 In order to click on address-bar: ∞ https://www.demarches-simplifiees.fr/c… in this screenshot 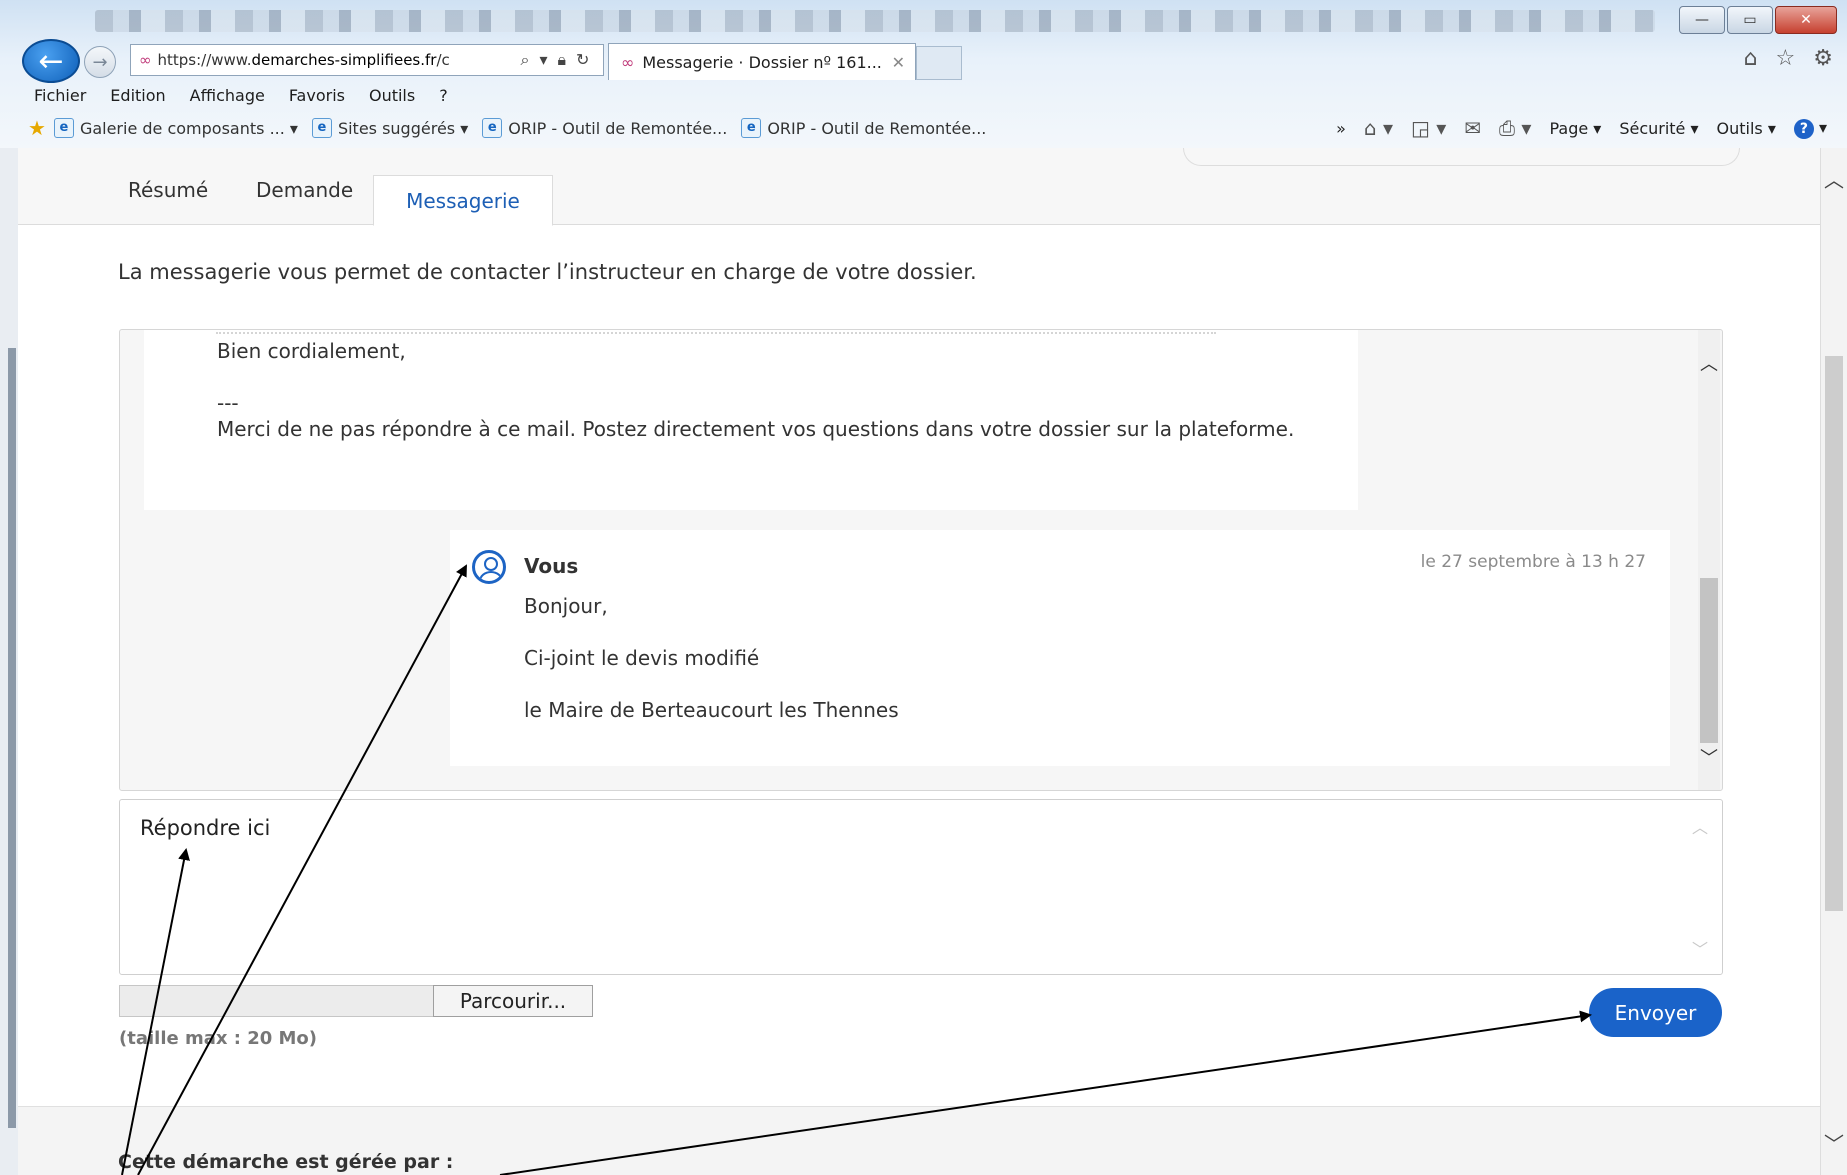, I will do `click(367, 60)`.